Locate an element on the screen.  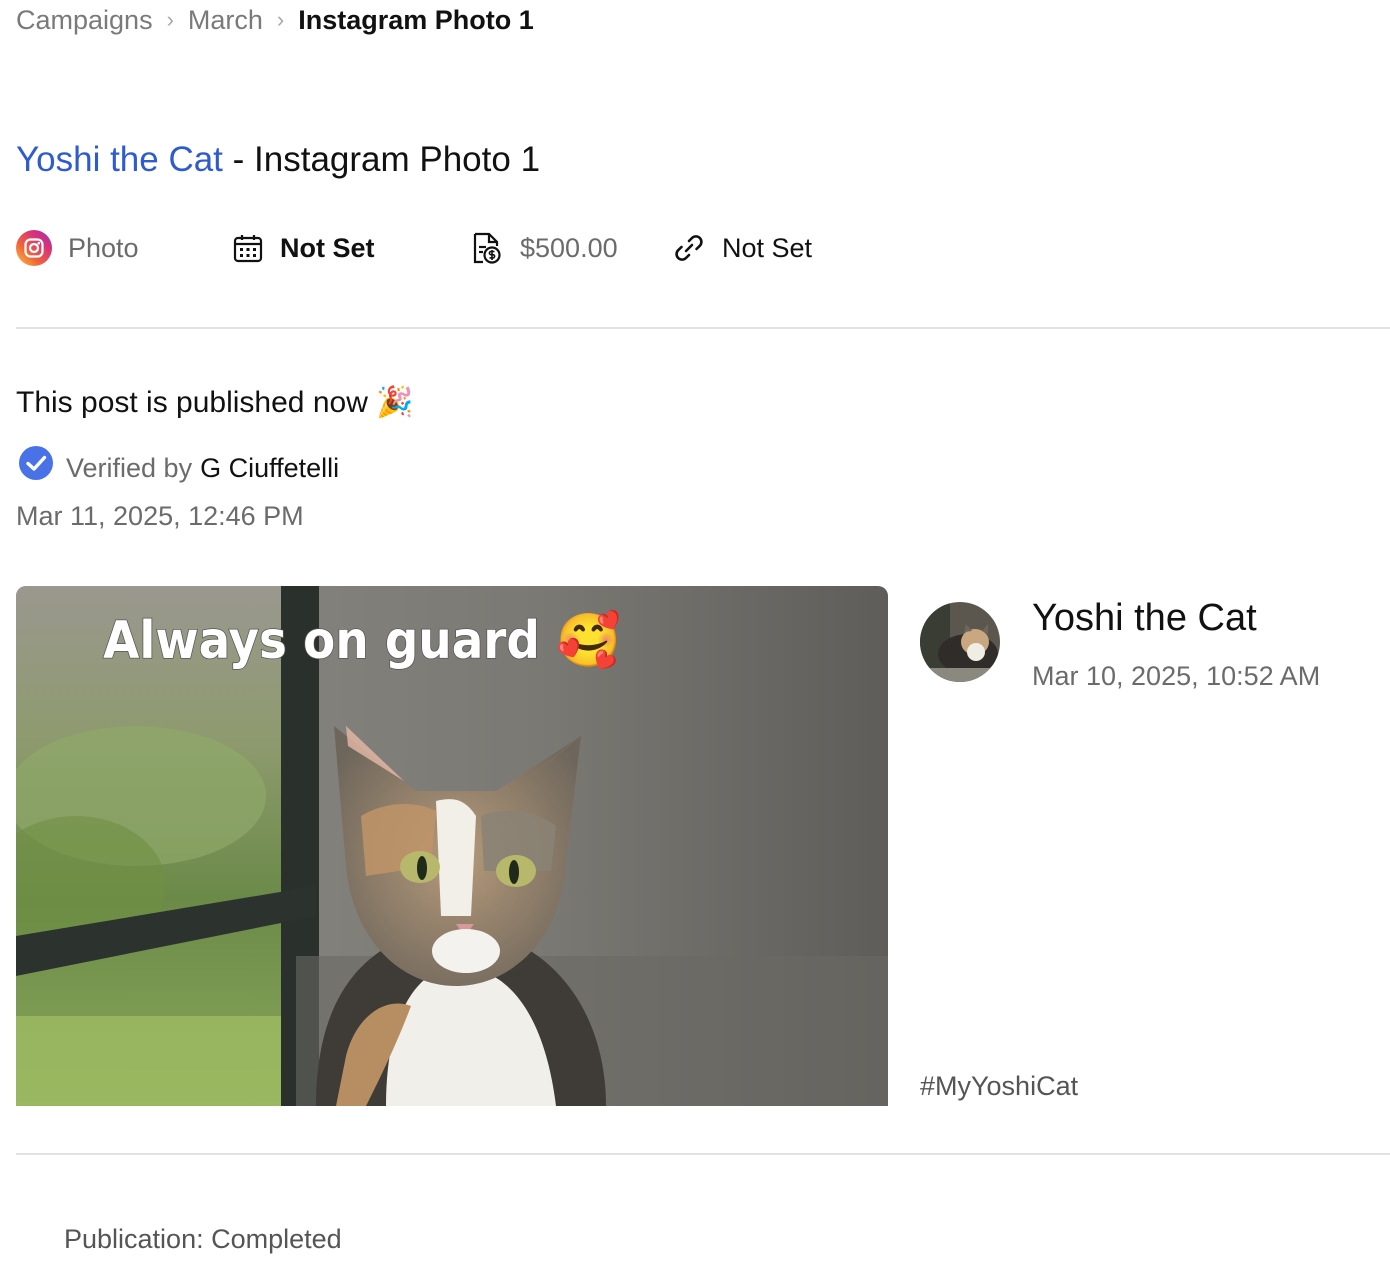
publication-status: Publication: Completed is located at coordinates (203, 1239).